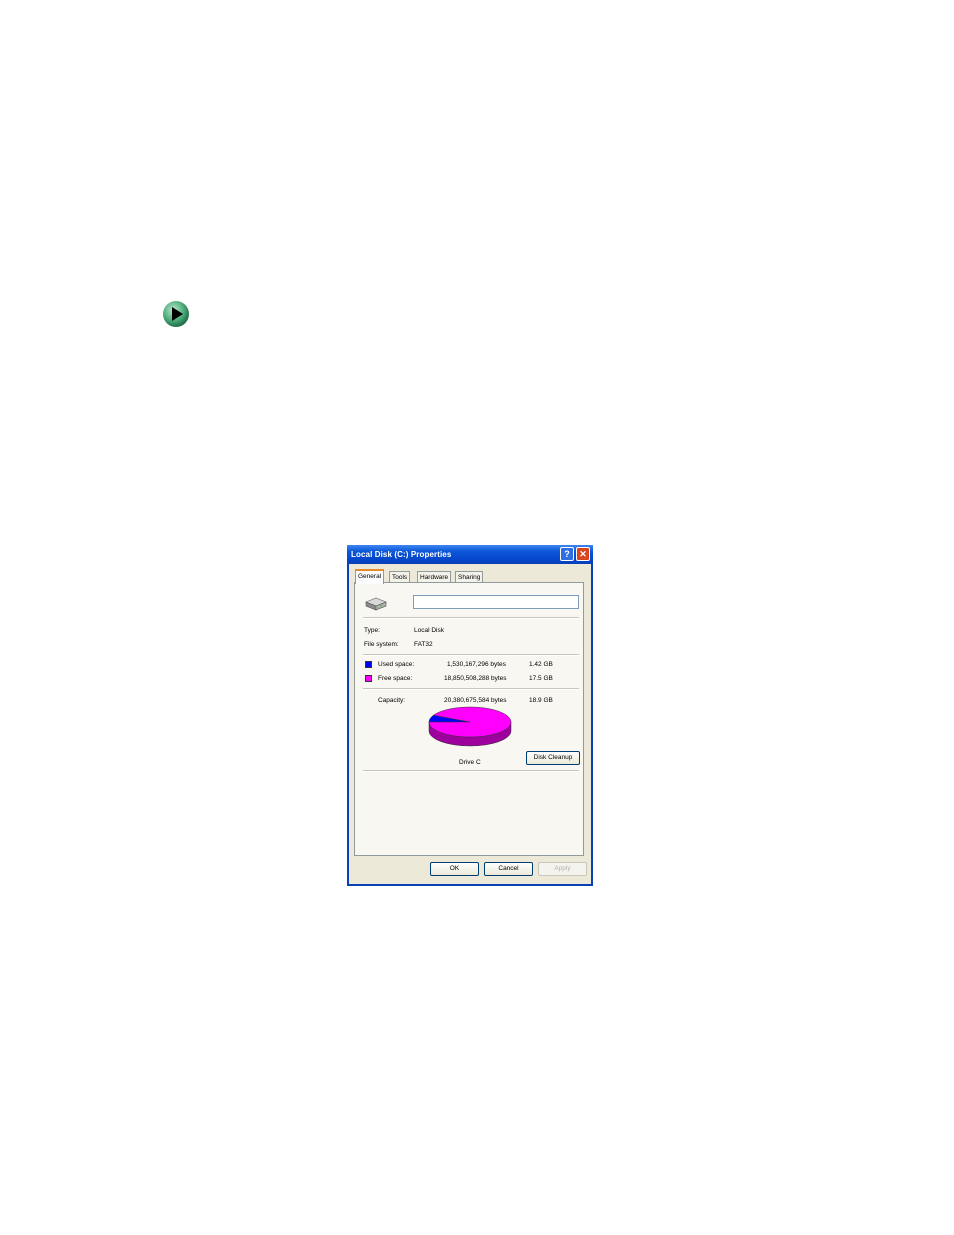 This screenshot has width=954, height=1235. I want to click on used-space-gb: 1.42 GB, so click(541, 664).